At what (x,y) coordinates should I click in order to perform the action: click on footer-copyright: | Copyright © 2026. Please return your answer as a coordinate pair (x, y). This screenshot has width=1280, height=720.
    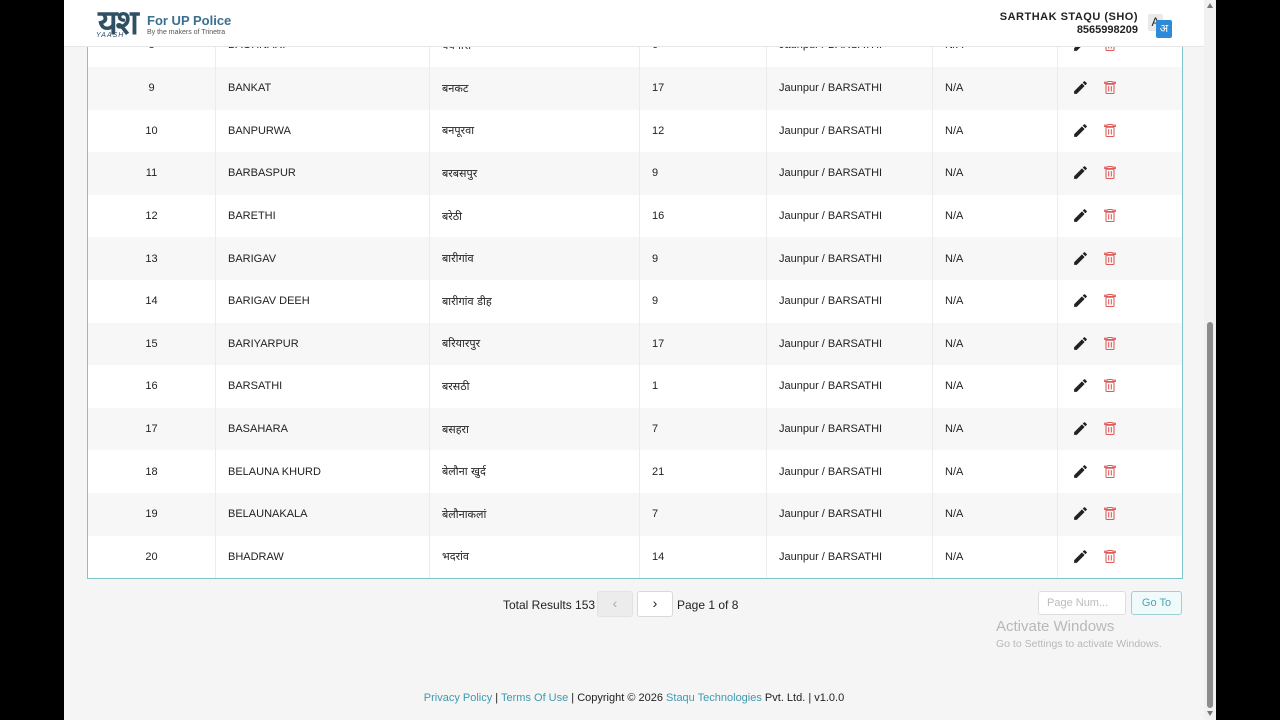
    Looking at the image, I should click on (617, 698).